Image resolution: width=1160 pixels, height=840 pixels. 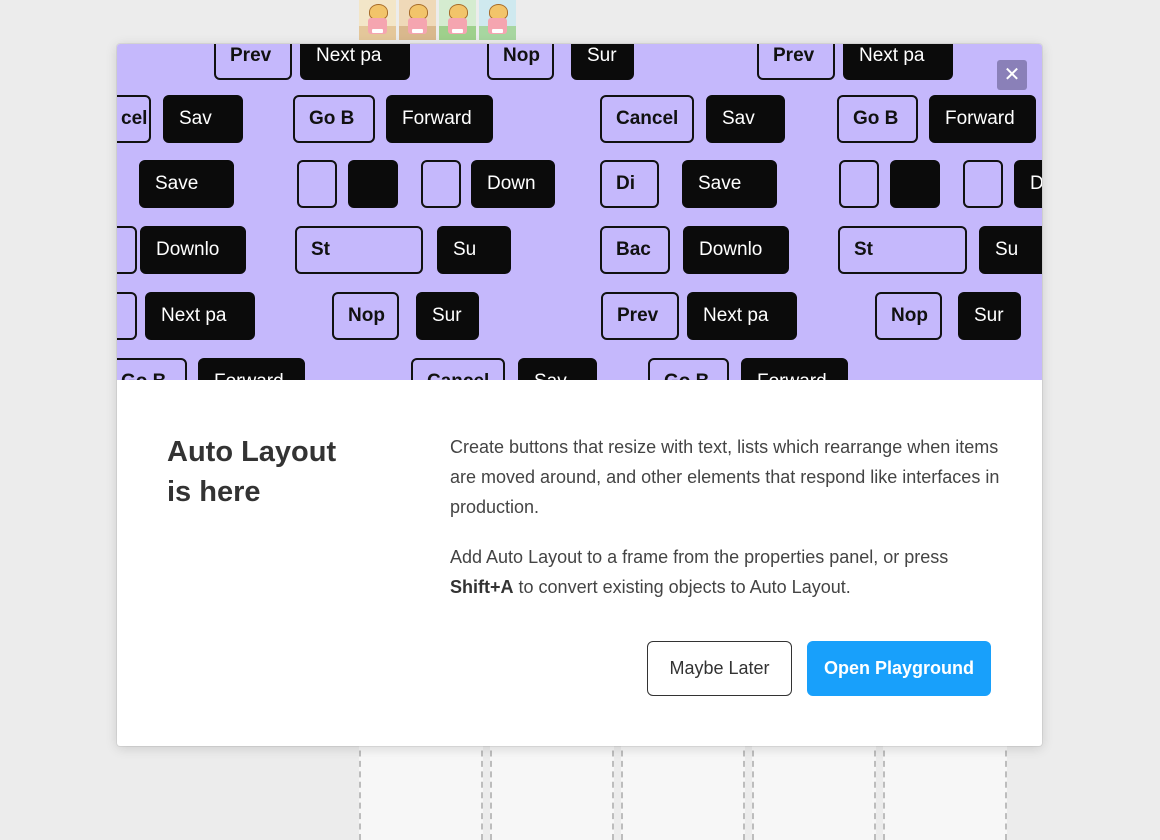 What do you see at coordinates (635, 250) in the screenshot?
I see `hero-sample-button: Bac` at bounding box center [635, 250].